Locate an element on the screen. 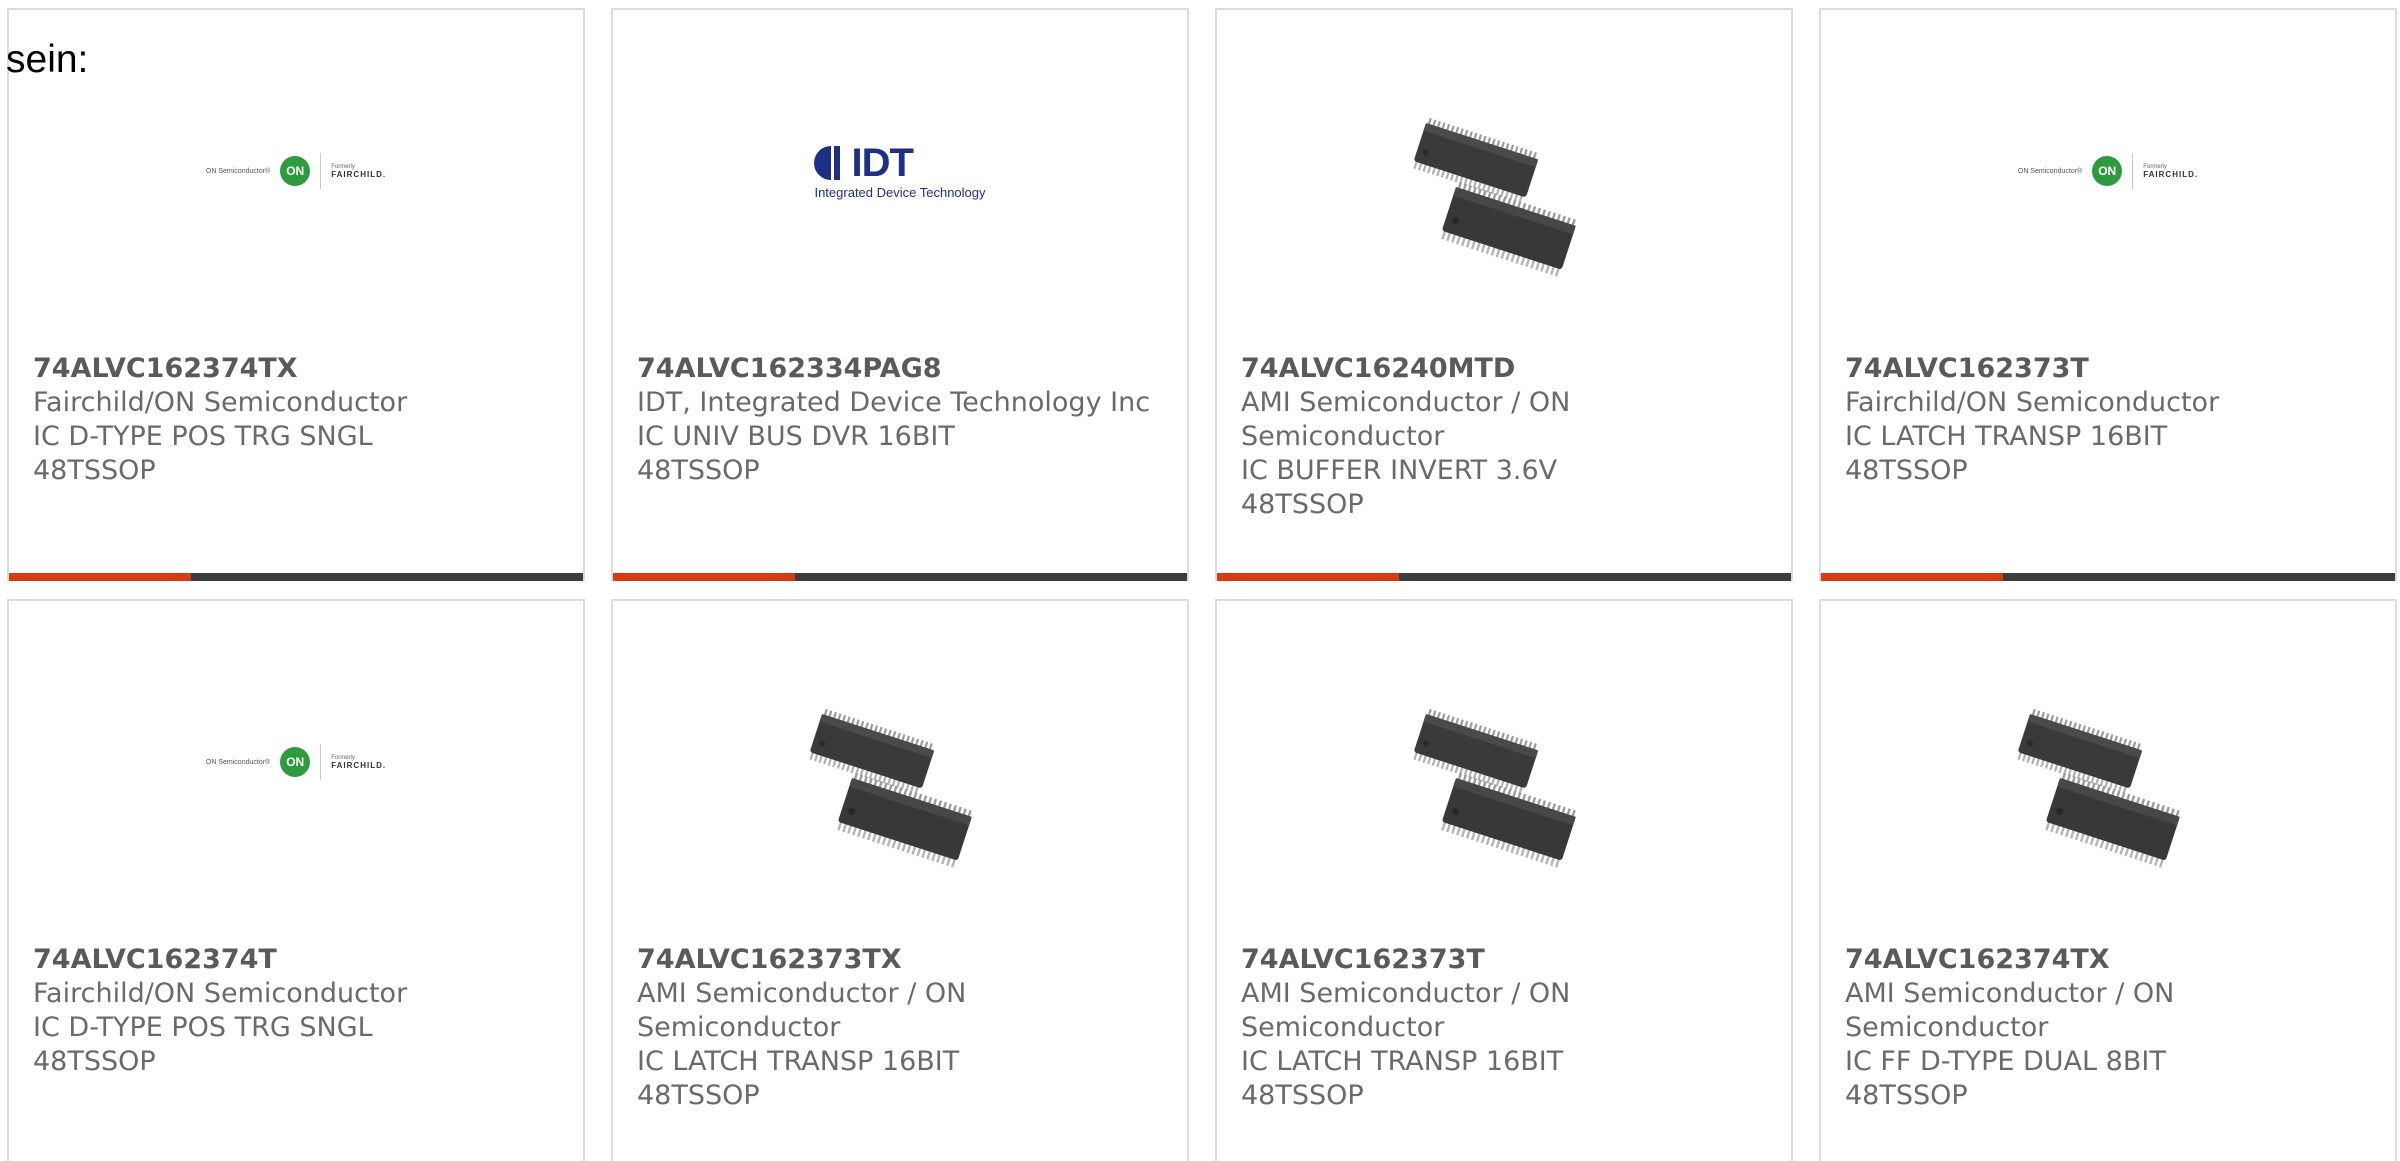 This screenshot has width=2400, height=1161. manufacturer-name: IDT, Integrated Device Technology Inc is located at coordinates (894, 402).